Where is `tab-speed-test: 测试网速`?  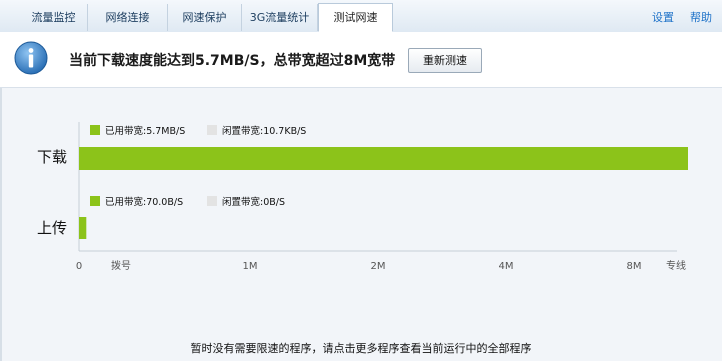
tab-speed-test: 测试网速 is located at coordinates (355, 17).